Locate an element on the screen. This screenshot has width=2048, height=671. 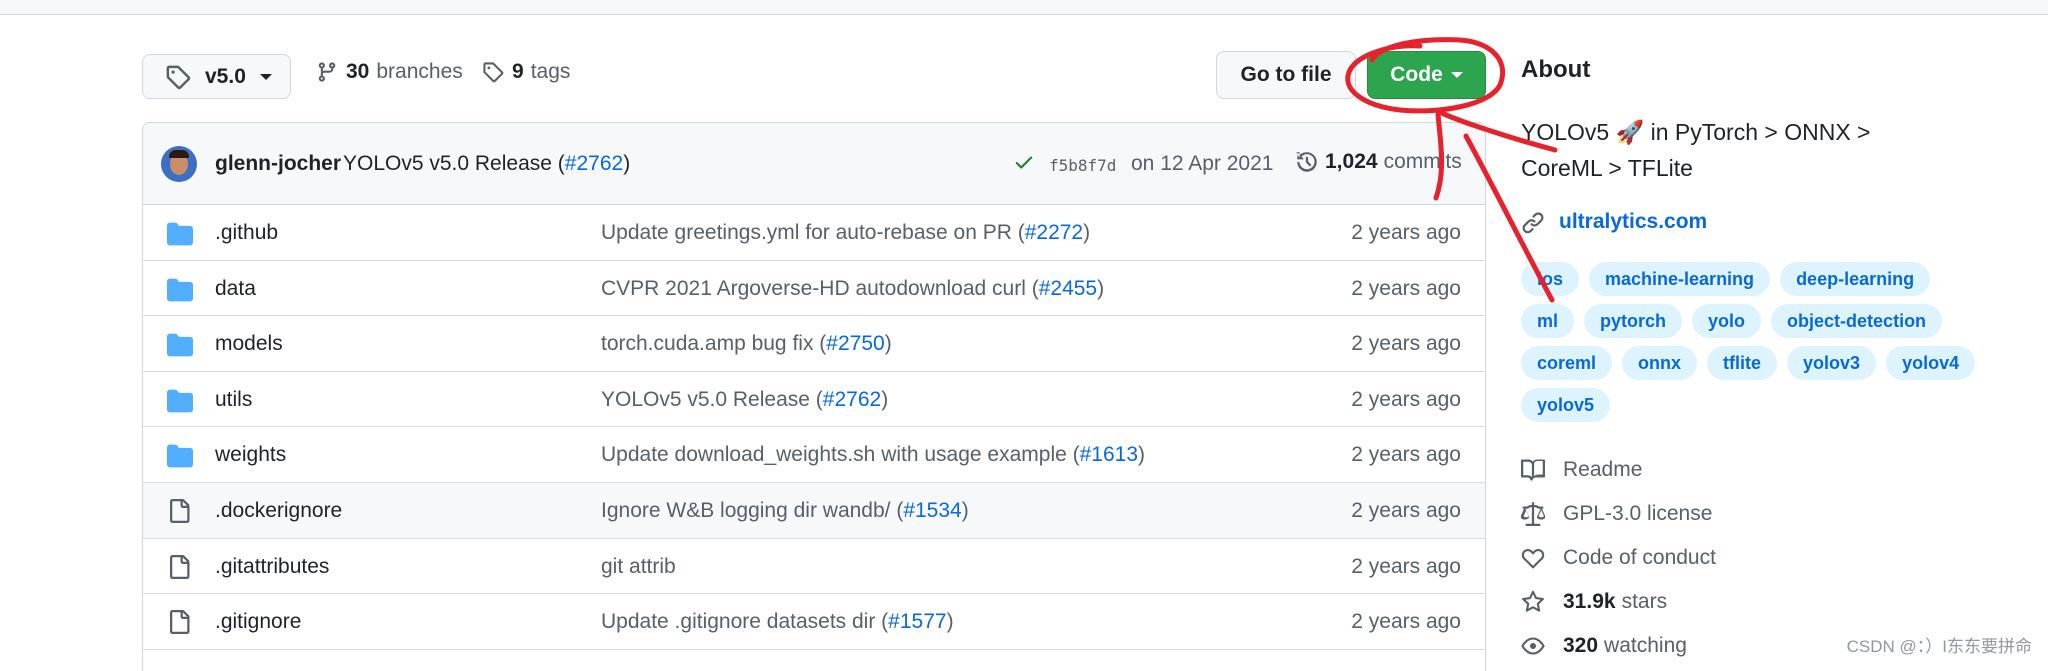
topic-tag: yolov4 is located at coordinates (1931, 363).